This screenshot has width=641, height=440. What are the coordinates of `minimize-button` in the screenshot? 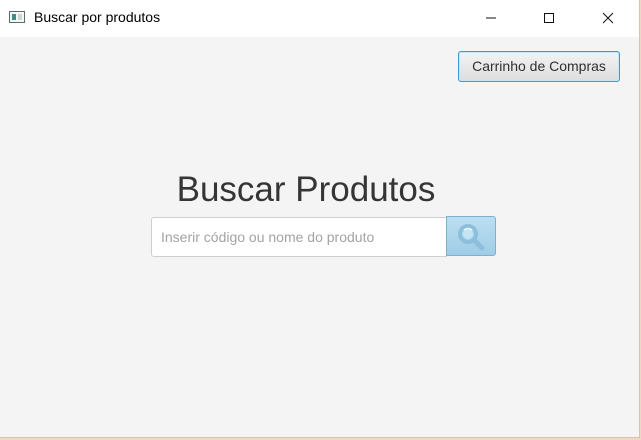 It's located at (492, 18).